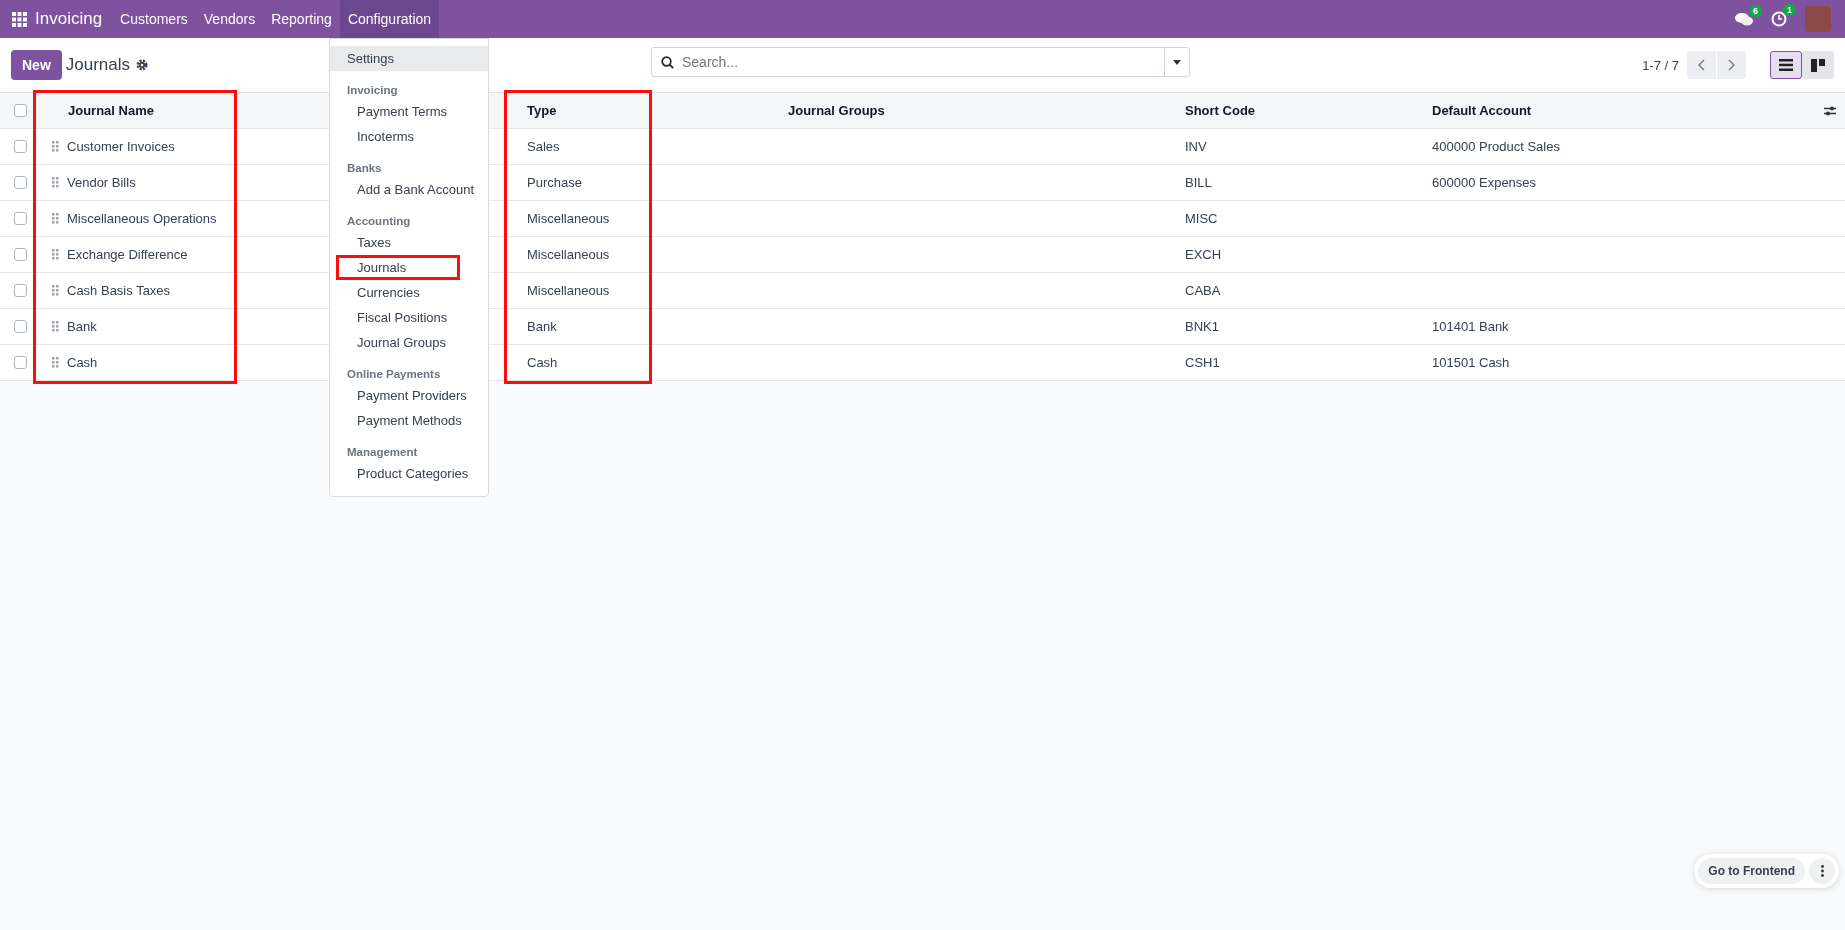 The width and height of the screenshot is (1845, 930). What do you see at coordinates (154, 19) in the screenshot?
I see `nav-menu-item: Customers` at bounding box center [154, 19].